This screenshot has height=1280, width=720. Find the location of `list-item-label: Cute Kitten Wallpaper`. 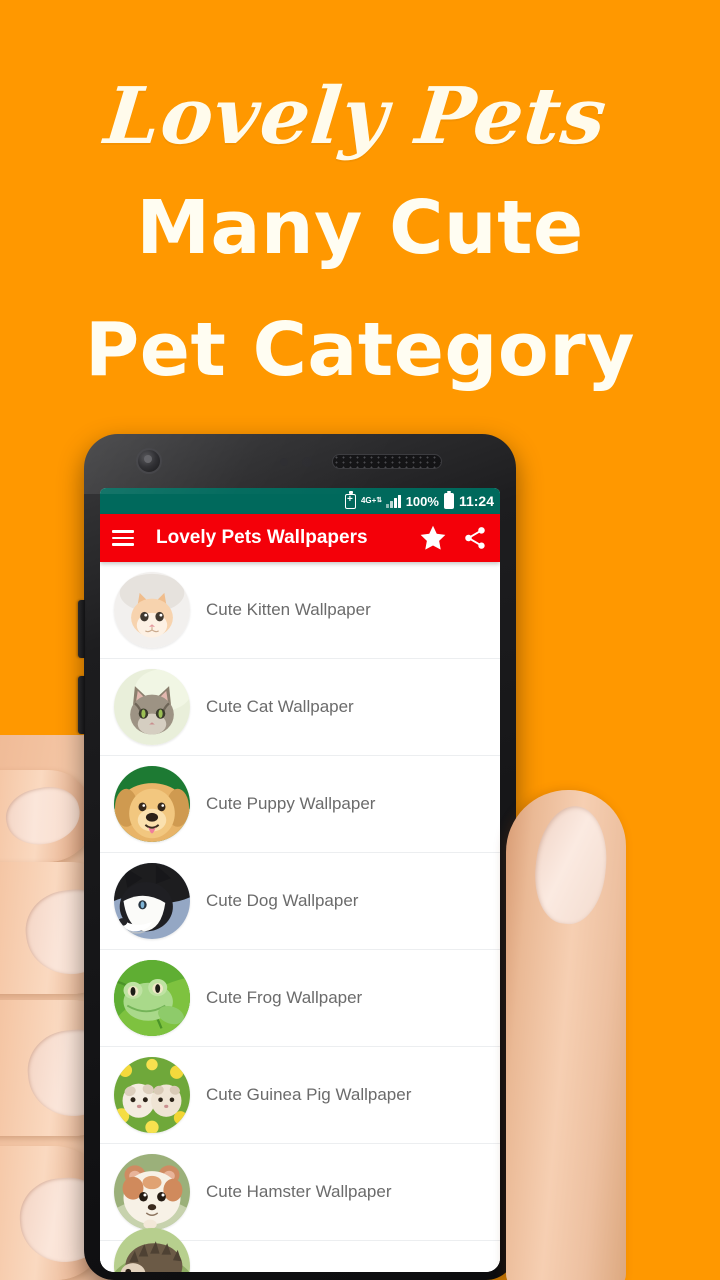

list-item-label: Cute Kitten Wallpaper is located at coordinates (288, 609).